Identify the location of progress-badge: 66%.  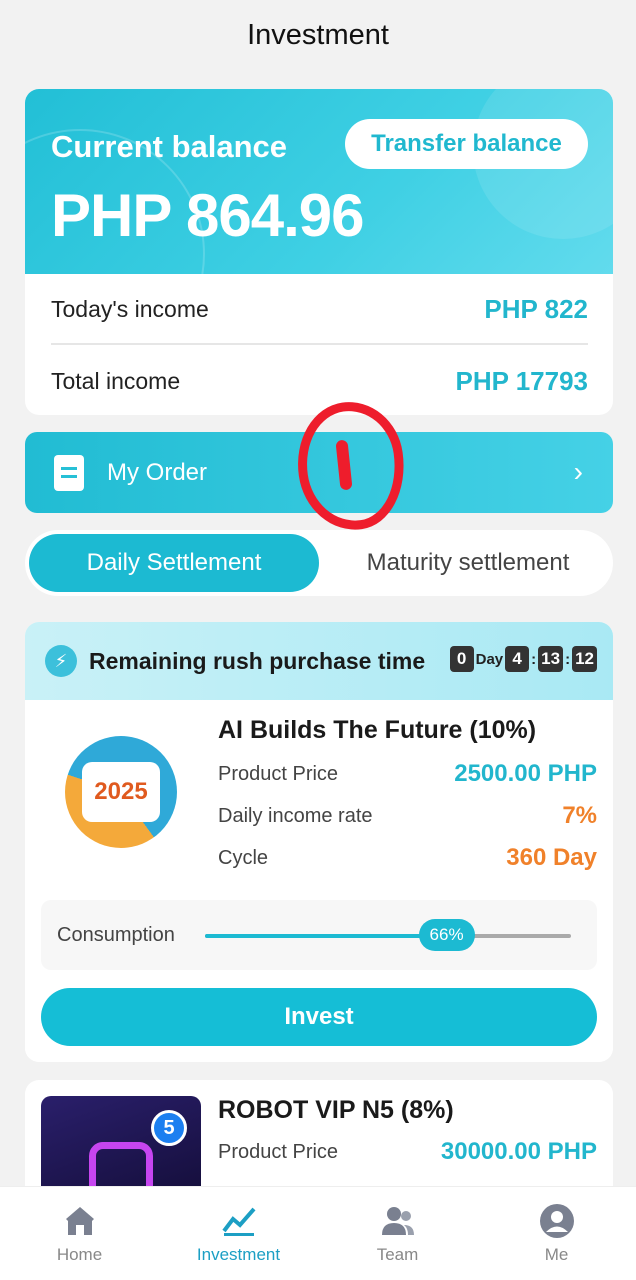
(446, 935).